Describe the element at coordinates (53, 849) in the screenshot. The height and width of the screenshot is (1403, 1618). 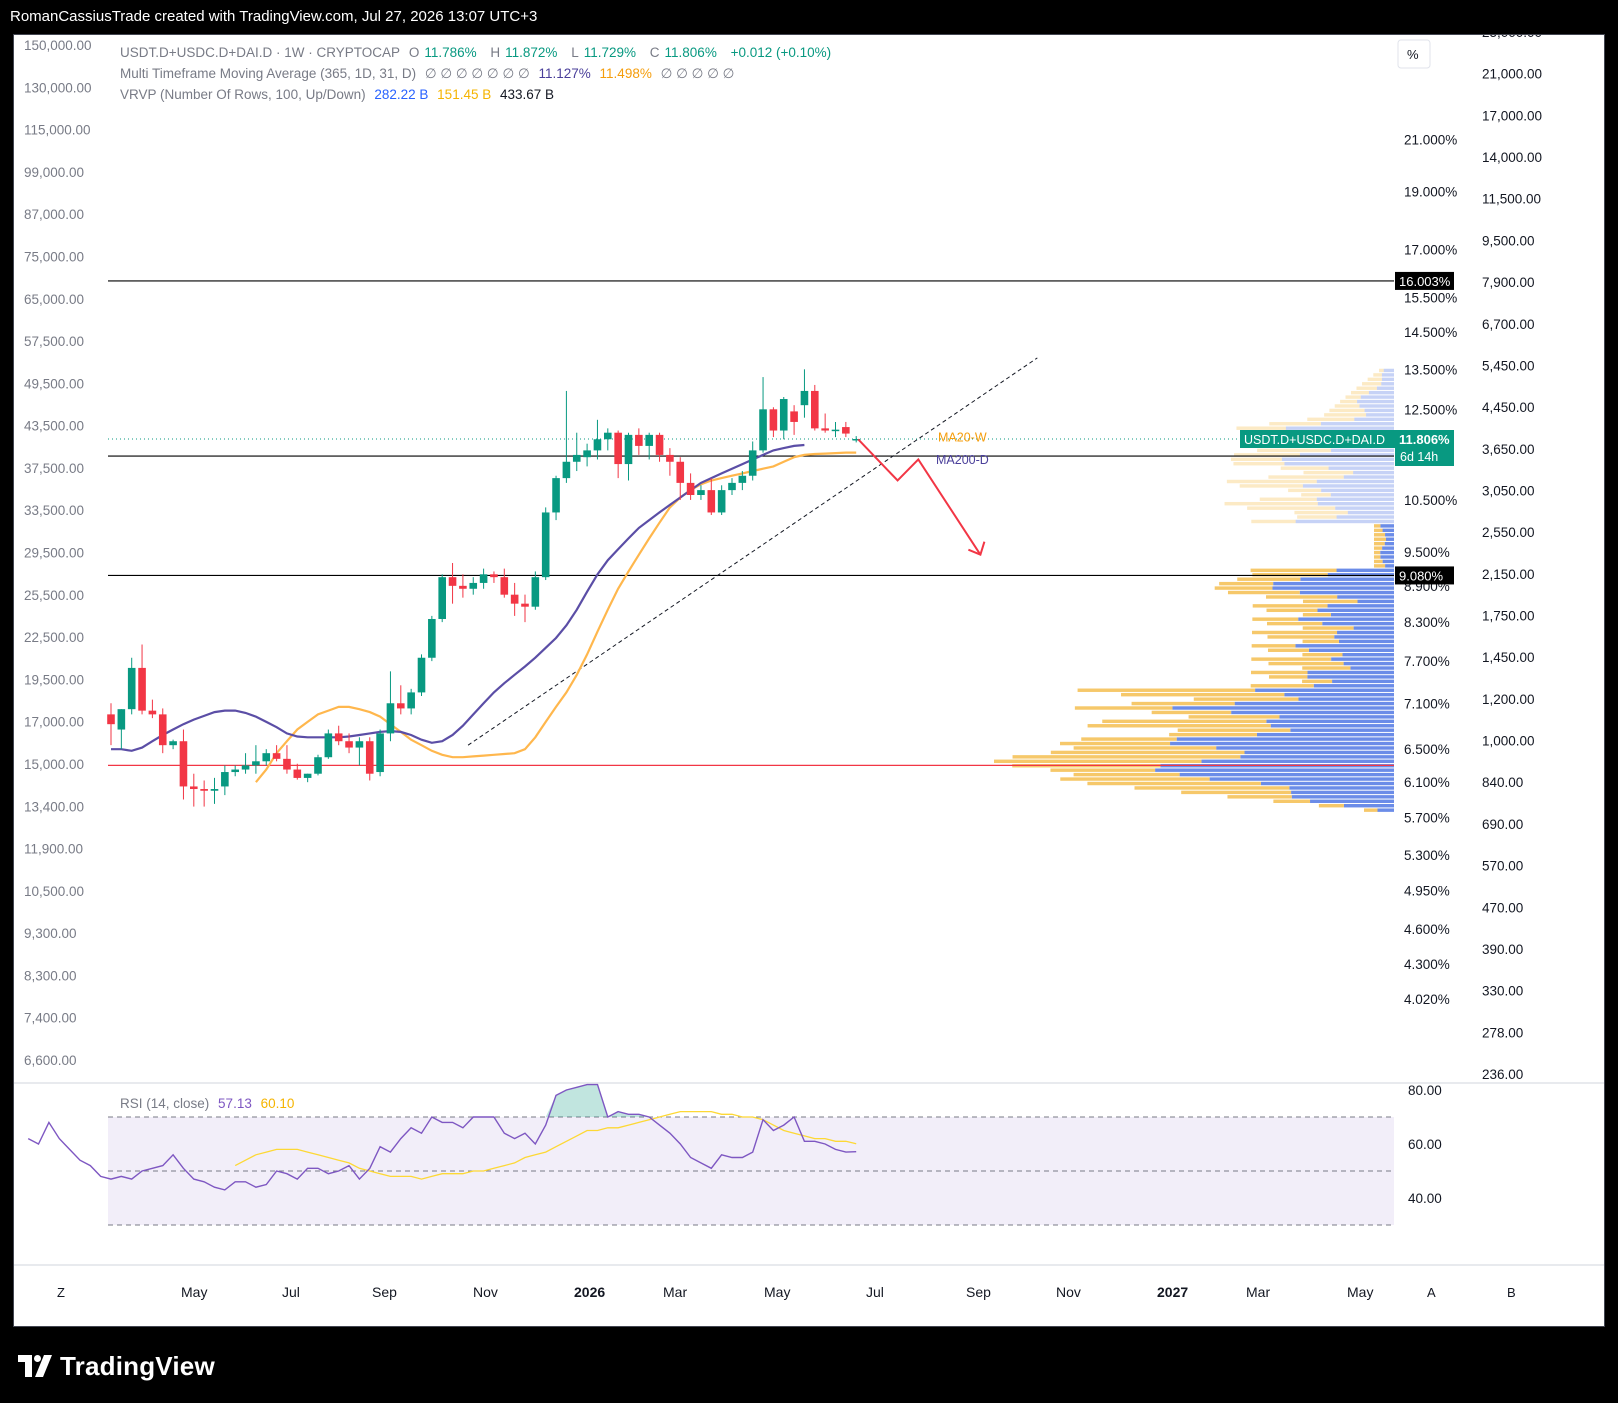
I see `left-axis-tick: 11,900.00` at that location.